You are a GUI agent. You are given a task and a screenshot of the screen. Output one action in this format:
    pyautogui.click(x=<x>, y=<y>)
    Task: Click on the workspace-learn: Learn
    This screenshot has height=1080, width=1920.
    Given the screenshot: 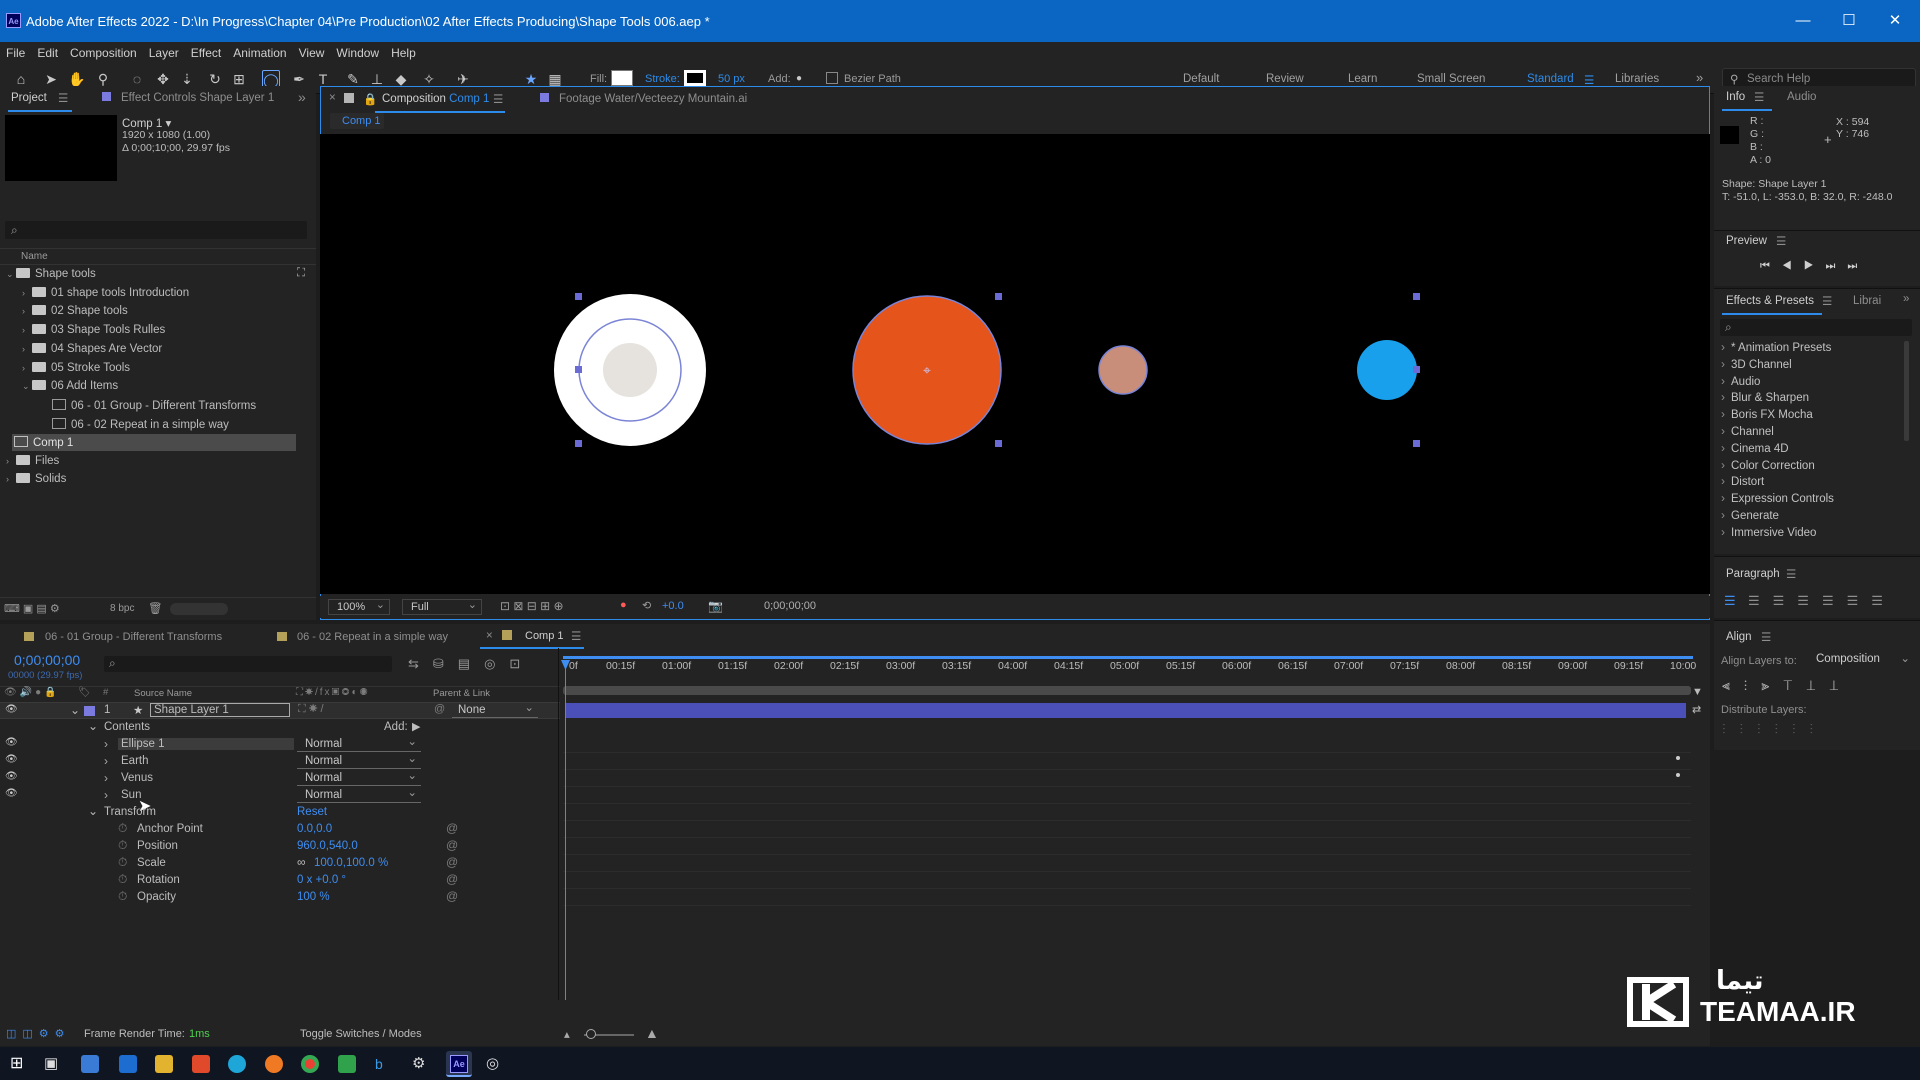 What is the action you would take?
    pyautogui.click(x=1362, y=79)
    